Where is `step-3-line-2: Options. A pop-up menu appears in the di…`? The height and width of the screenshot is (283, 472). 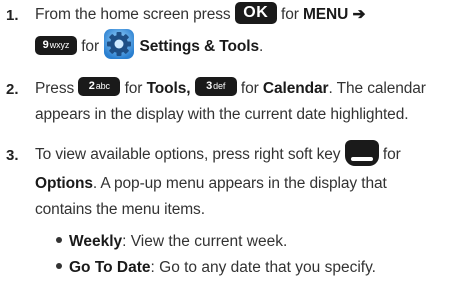 step-3-line-2: Options. A pop-up menu appears in the di… is located at coordinates (211, 183).